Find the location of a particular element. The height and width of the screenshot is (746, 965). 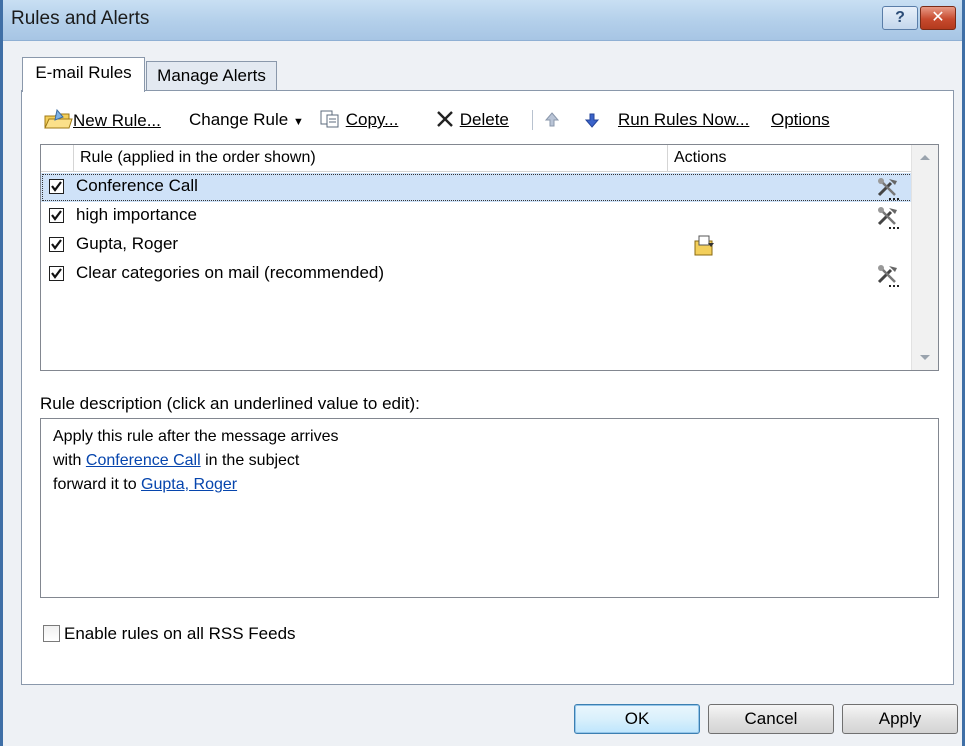

close-button: ✕ is located at coordinates (938, 18).